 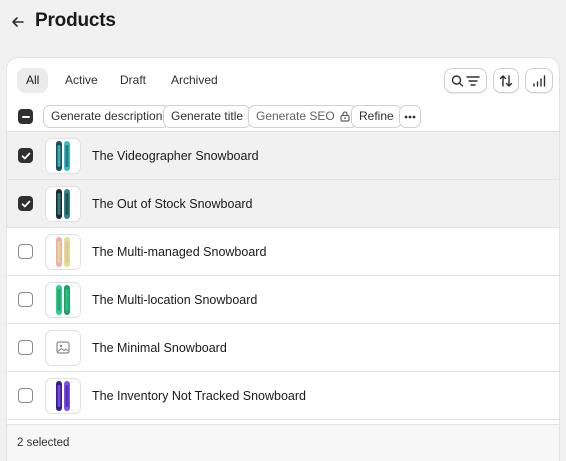 I want to click on arrow-left-icon, so click(x=18, y=22).